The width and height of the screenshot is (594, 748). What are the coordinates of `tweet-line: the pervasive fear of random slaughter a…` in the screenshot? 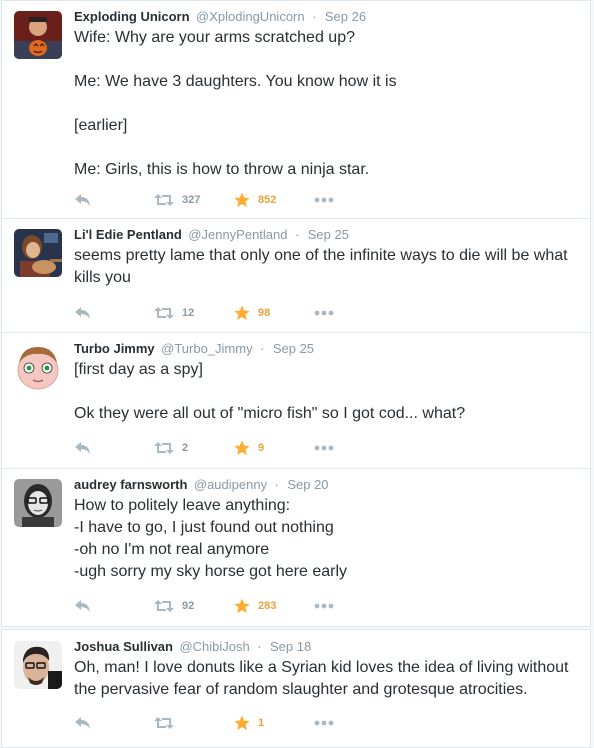 It's located at (301, 689).